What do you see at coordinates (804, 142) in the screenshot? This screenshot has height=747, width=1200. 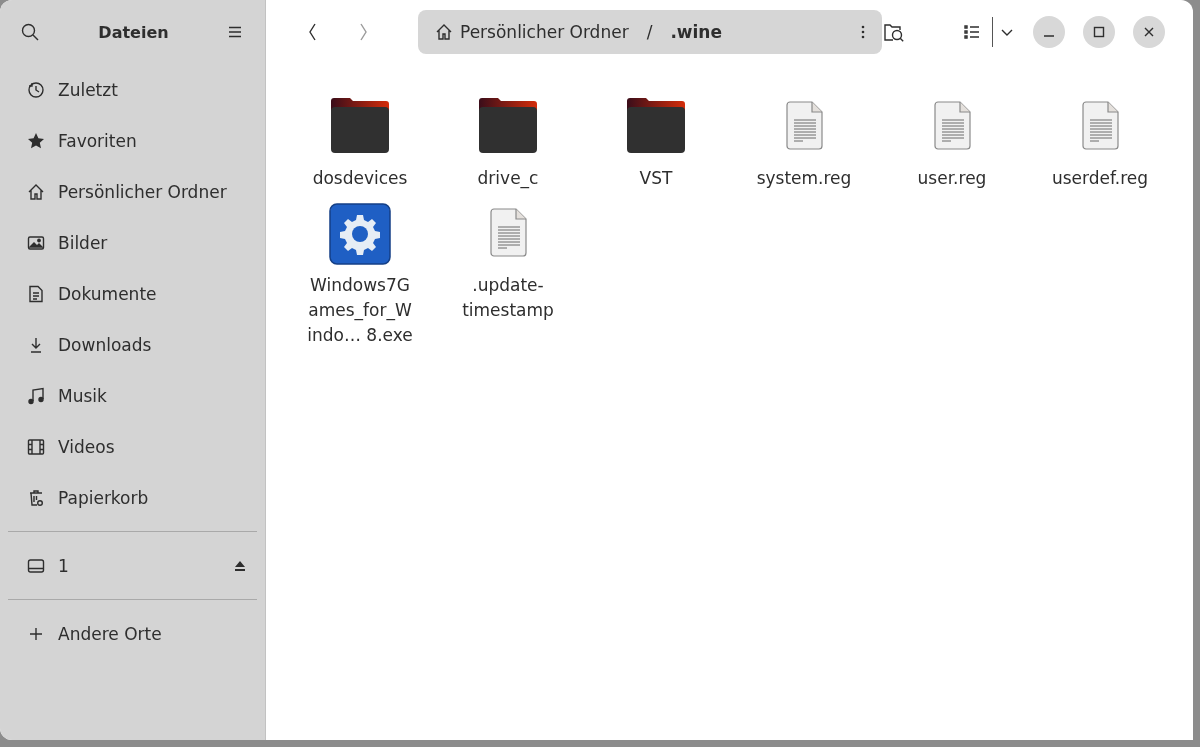 I see `file-item: system.reg` at bounding box center [804, 142].